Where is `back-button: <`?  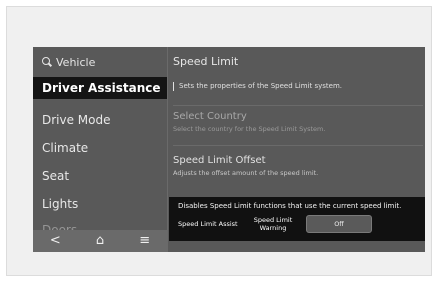 back-button: < is located at coordinates (55, 241).